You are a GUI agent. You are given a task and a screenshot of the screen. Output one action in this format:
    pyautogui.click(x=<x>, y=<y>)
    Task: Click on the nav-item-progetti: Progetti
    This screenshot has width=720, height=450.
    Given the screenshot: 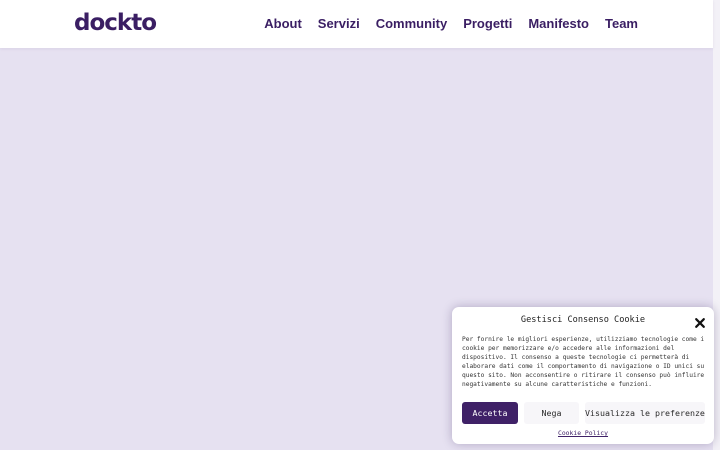 What is the action you would take?
    pyautogui.click(x=487, y=24)
    